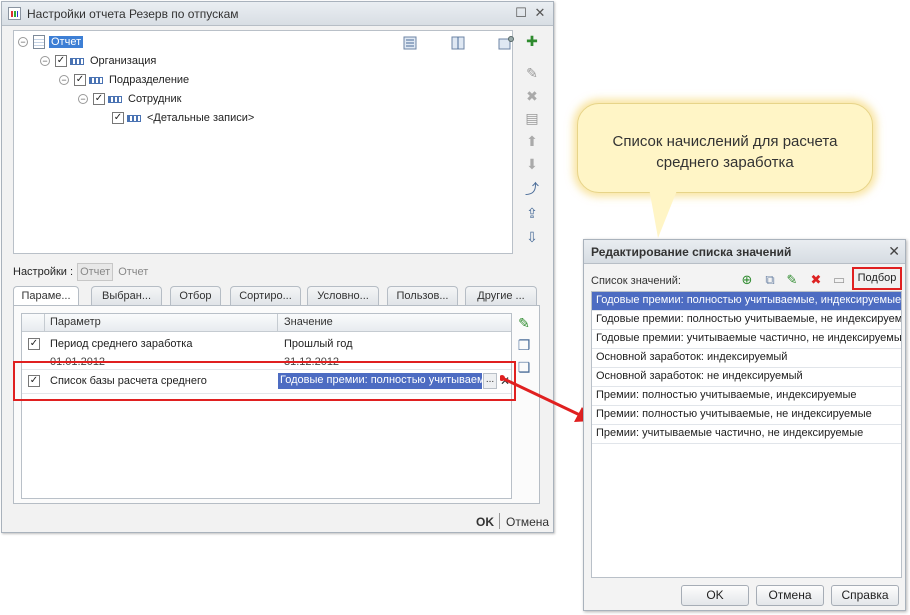  Describe the element at coordinates (691, 252) in the screenshot. I see `dialog-title: Редактирование списка значений` at that location.